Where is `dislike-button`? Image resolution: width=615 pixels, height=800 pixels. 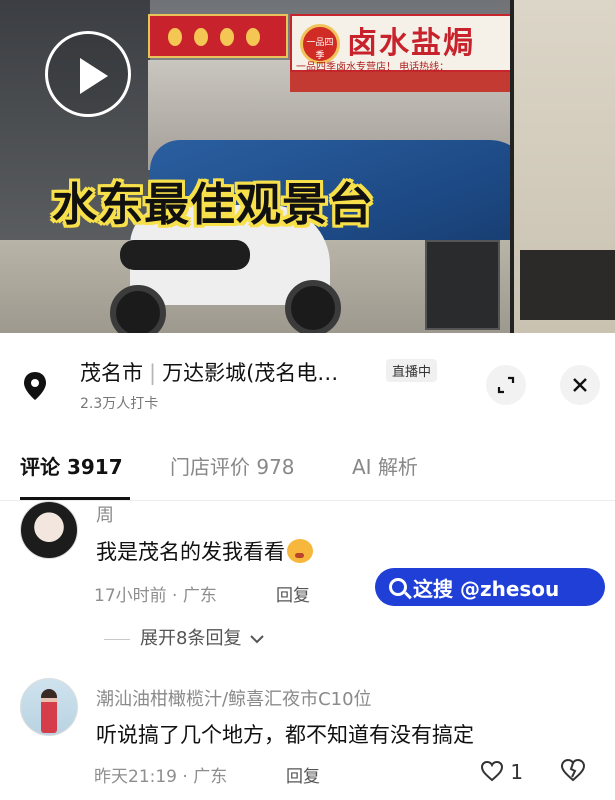 dislike-button is located at coordinates (573, 773).